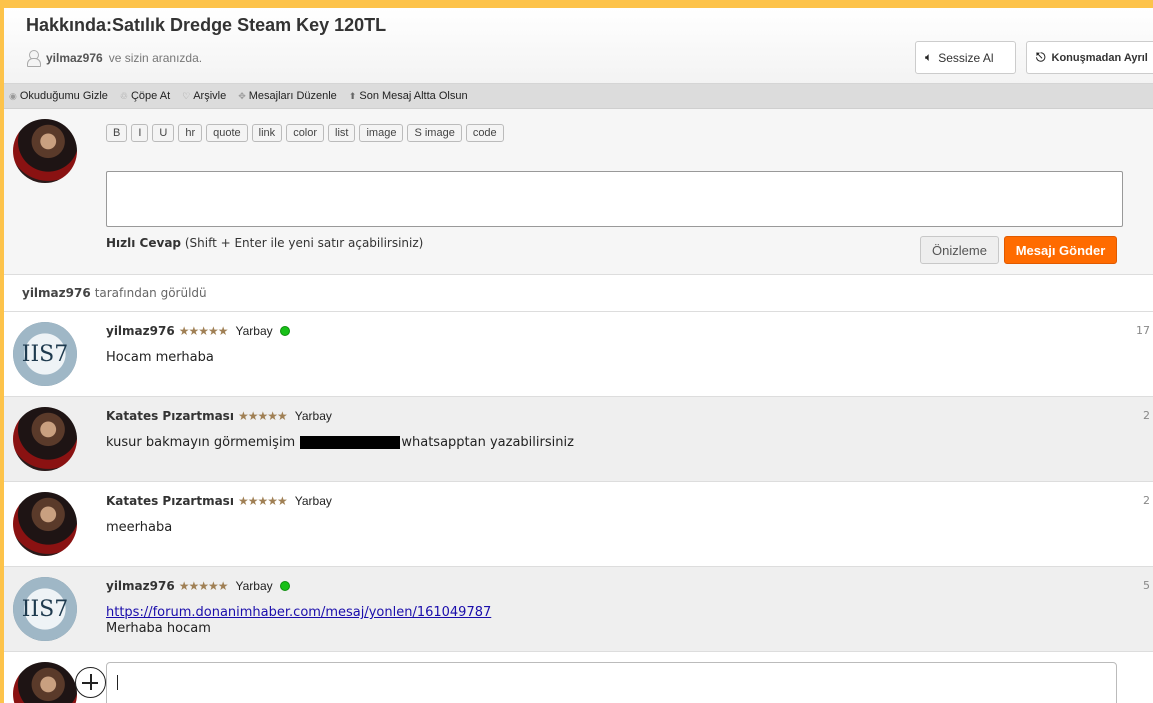 The width and height of the screenshot is (1153, 703). I want to click on quick-reply-composer, so click(578, 677).